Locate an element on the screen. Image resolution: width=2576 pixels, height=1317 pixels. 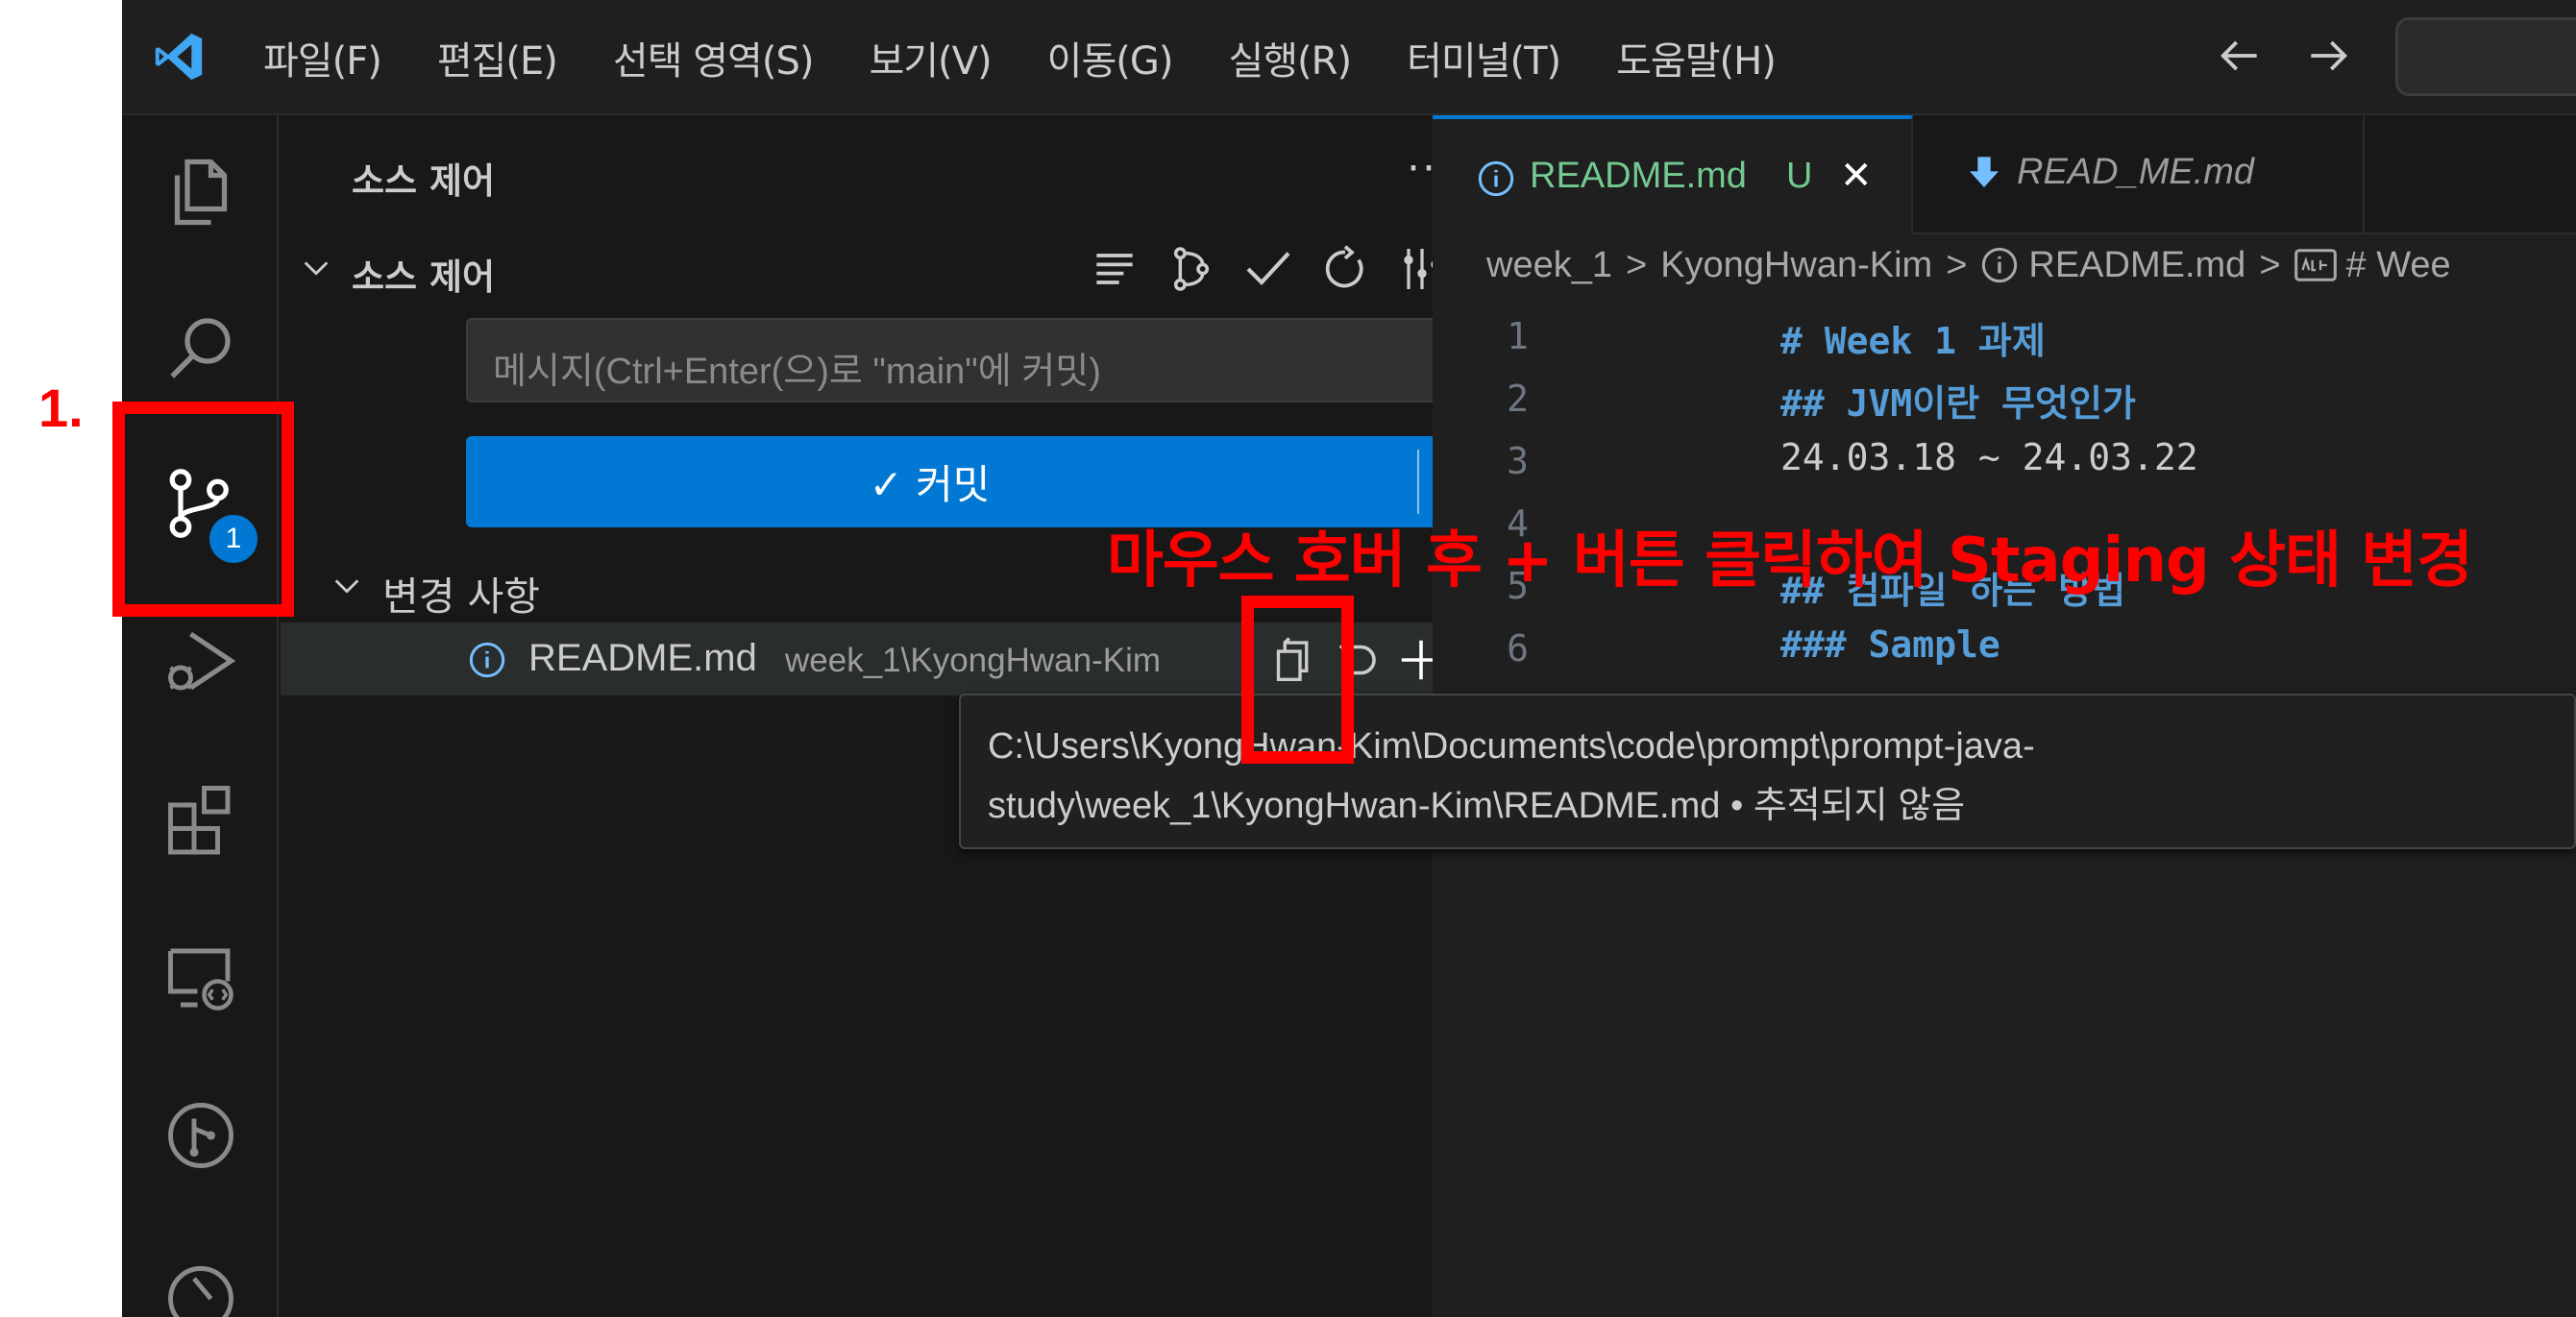
line-number: 1 is located at coordinates (1518, 336).